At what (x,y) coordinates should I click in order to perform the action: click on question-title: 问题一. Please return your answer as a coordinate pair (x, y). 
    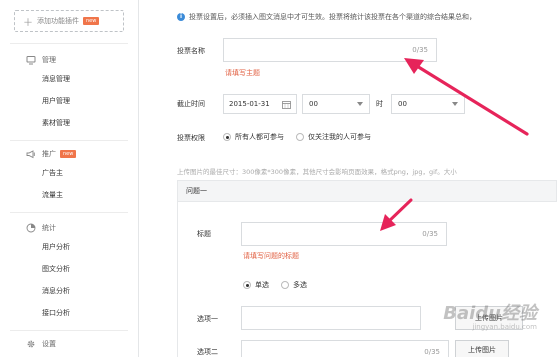
    Looking at the image, I should click on (196, 191).